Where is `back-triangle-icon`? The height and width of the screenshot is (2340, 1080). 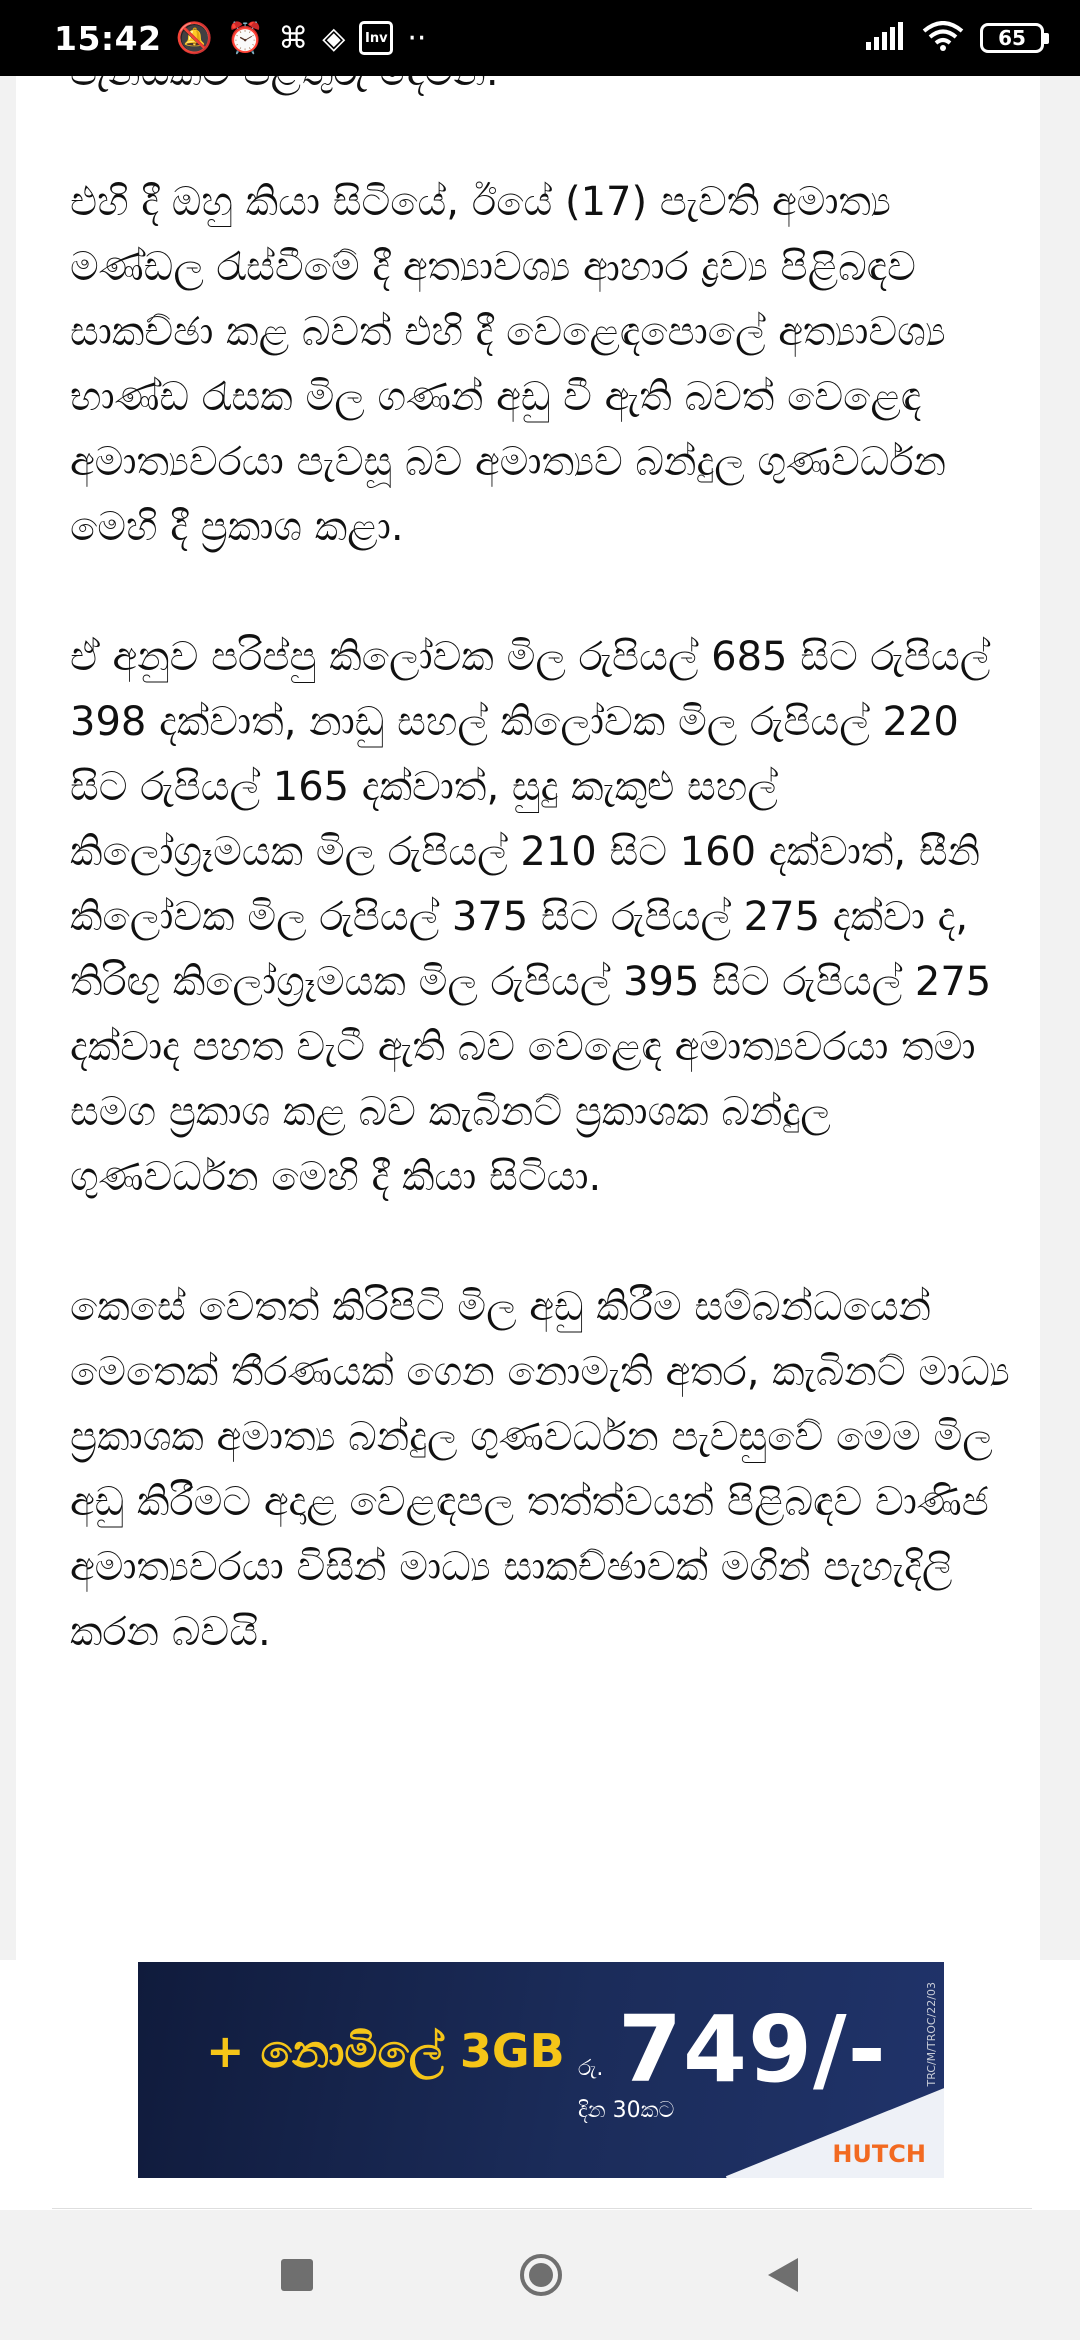 back-triangle-icon is located at coordinates (783, 2275).